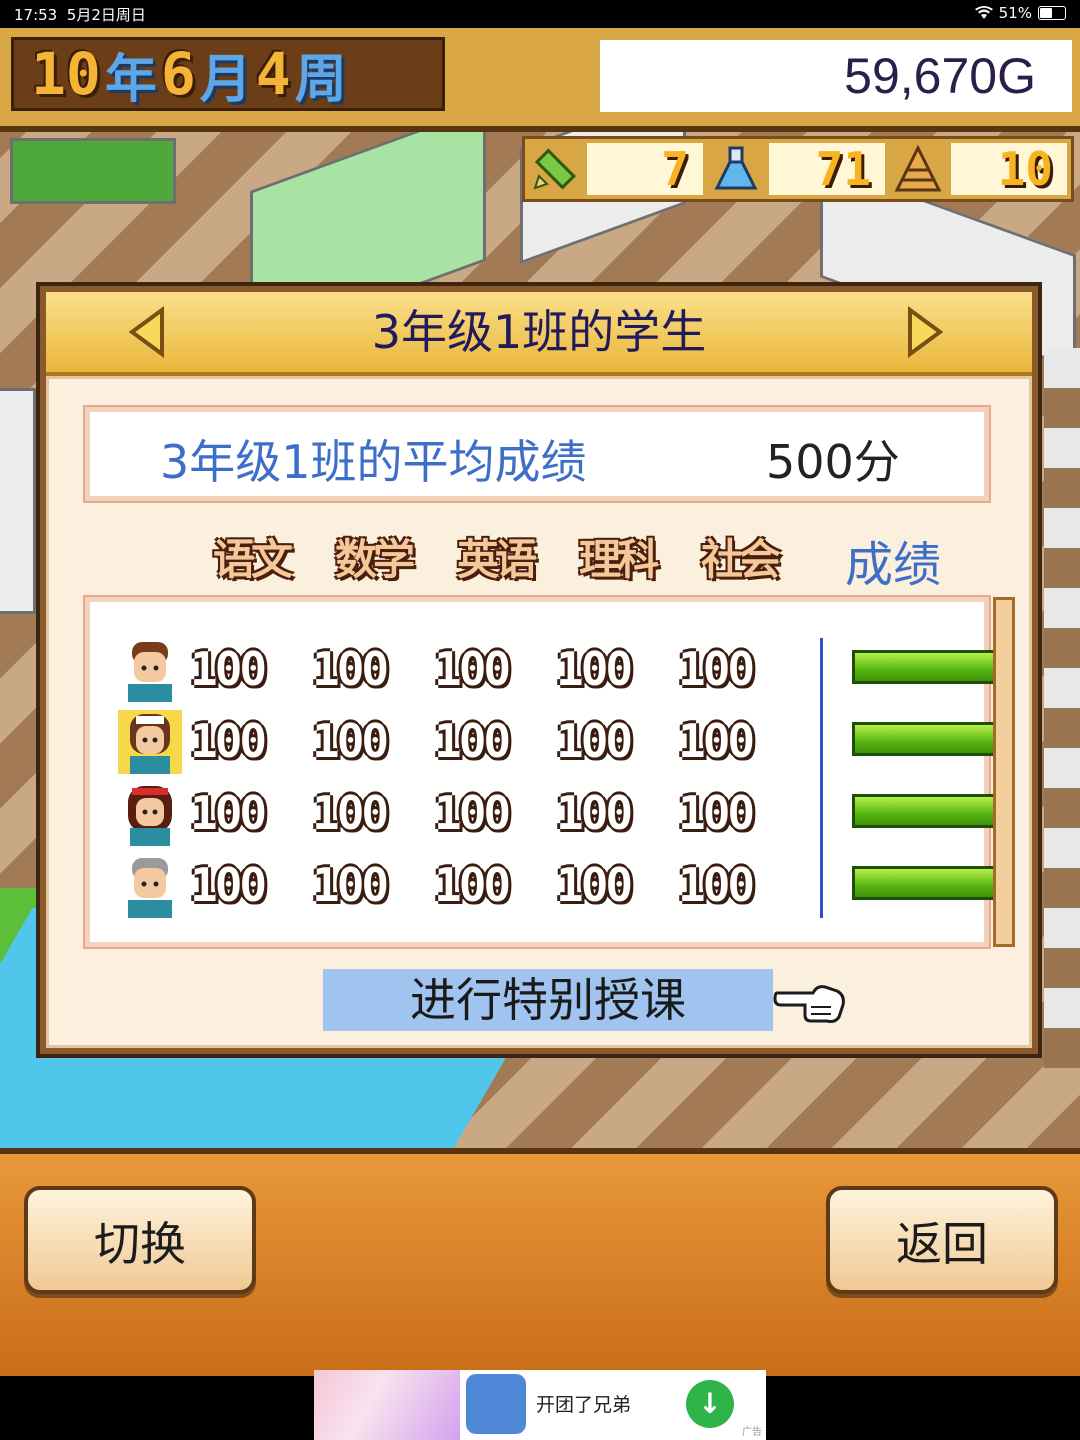 The width and height of the screenshot is (1080, 1440). I want to click on subject-social: 社会, so click(741, 559).